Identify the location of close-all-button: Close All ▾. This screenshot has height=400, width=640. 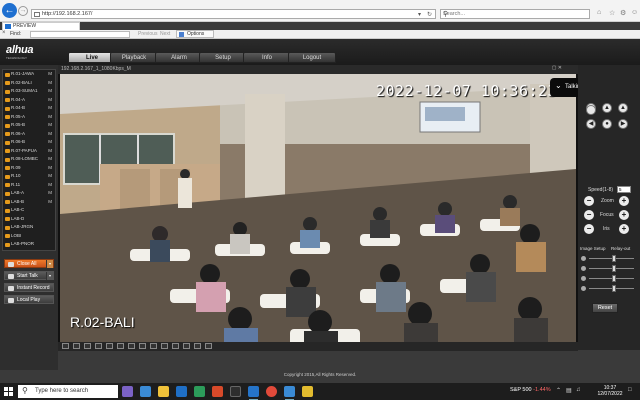
(29, 263).